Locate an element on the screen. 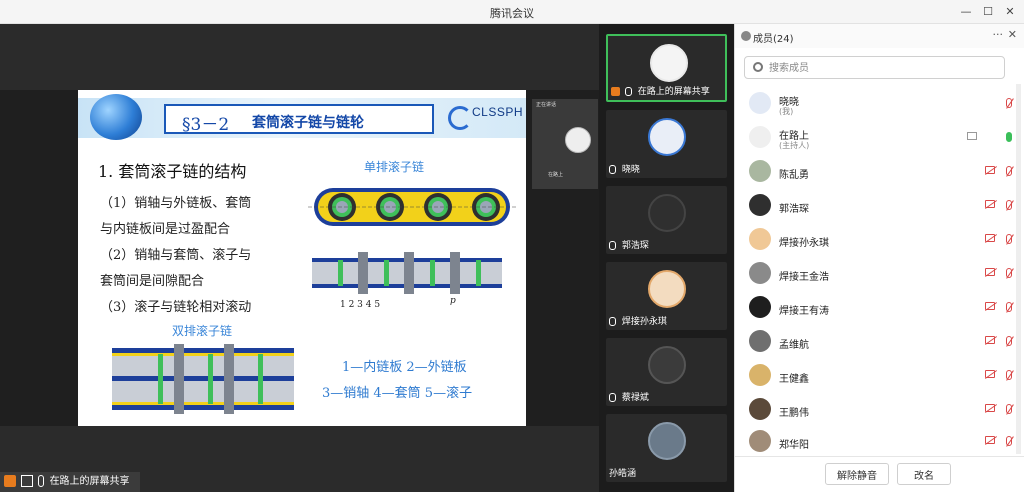 The image size is (1024, 492). rename-button: 改名 is located at coordinates (924, 474).